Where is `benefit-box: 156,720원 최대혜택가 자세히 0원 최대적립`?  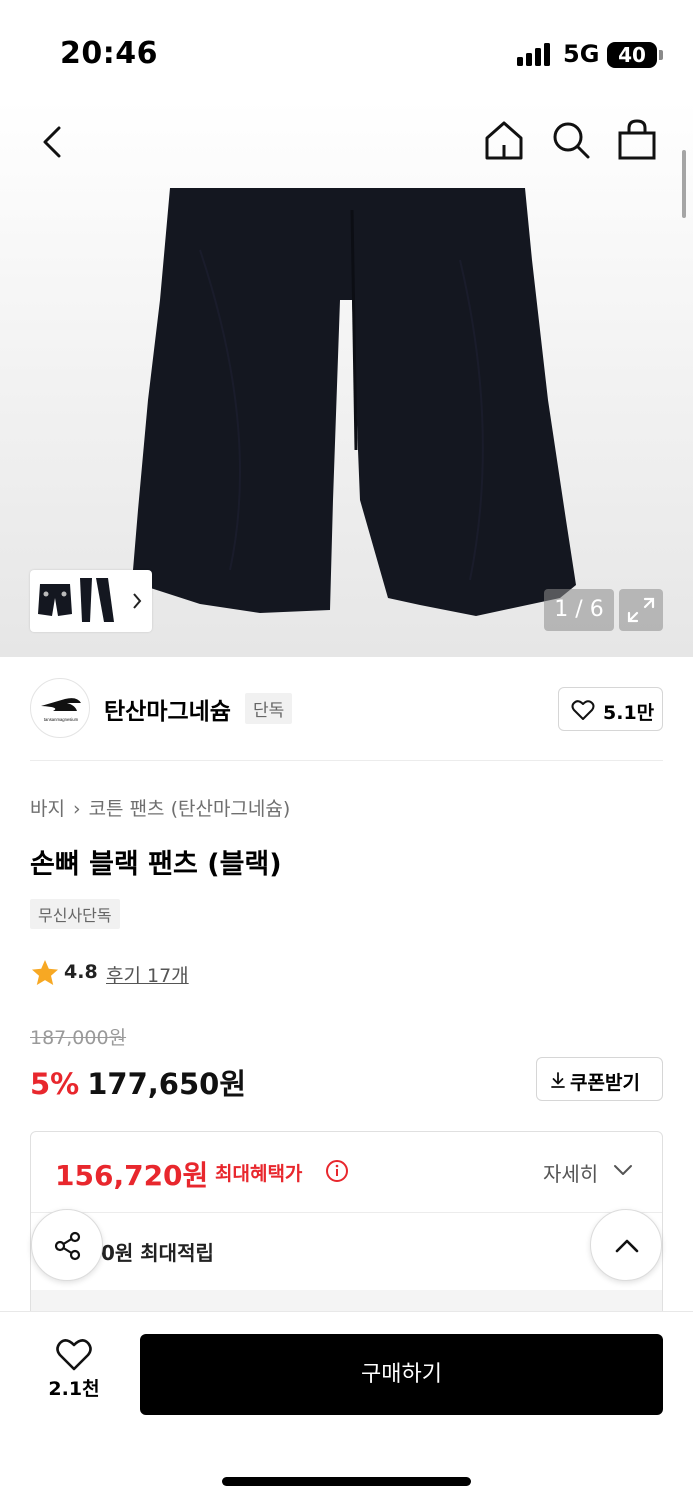 benefit-box: 156,720원 최대혜택가 자세히 0원 최대적립 is located at coordinates (346, 1231).